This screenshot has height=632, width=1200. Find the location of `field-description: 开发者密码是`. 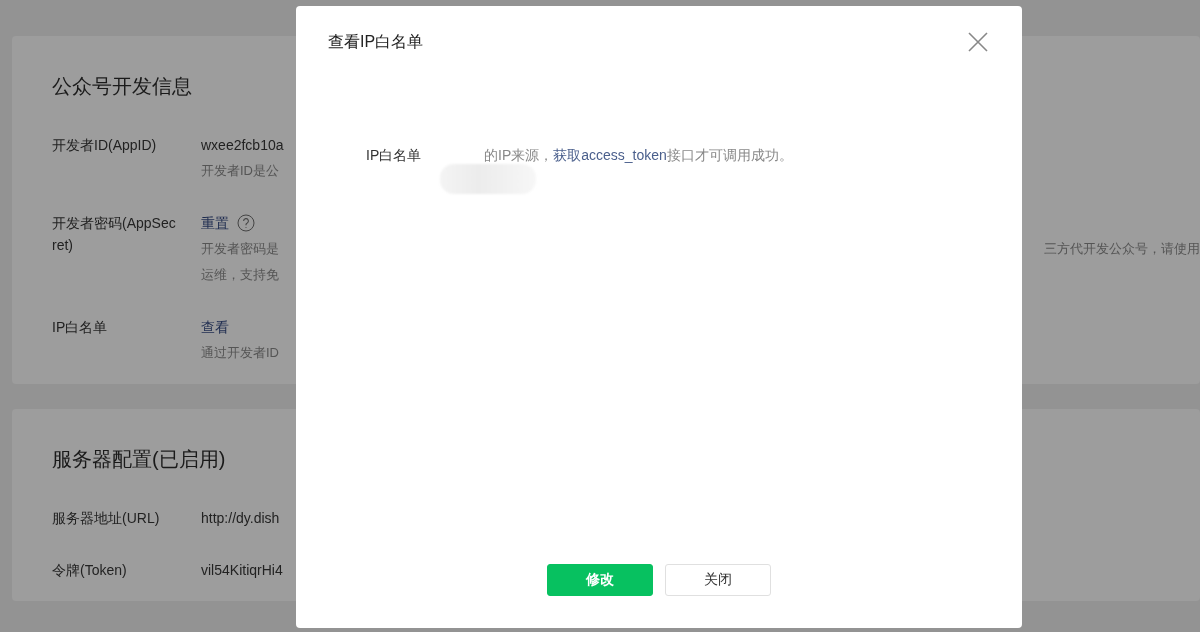

field-description: 开发者密码是 is located at coordinates (240, 249).